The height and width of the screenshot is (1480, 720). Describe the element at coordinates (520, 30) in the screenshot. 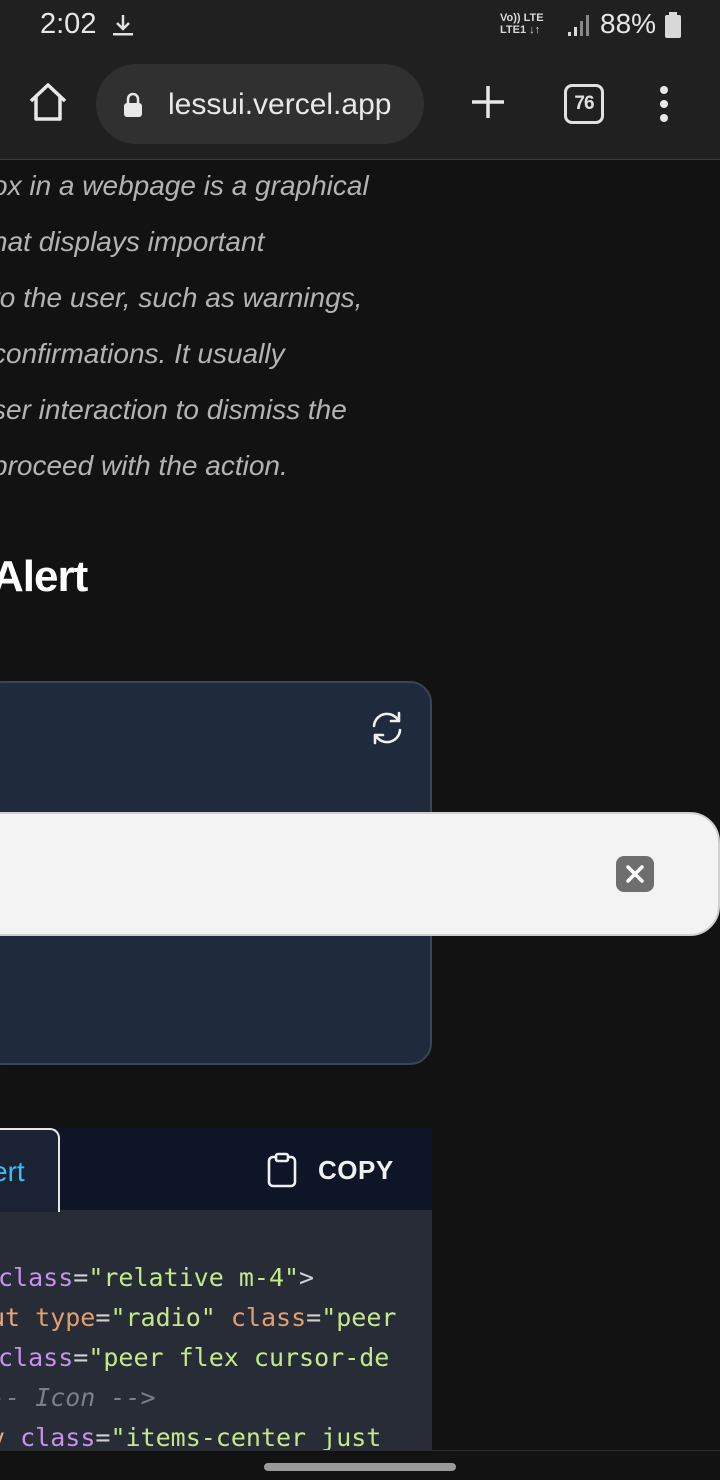

I see `lte-badge: LTE1 ↓↑` at that location.